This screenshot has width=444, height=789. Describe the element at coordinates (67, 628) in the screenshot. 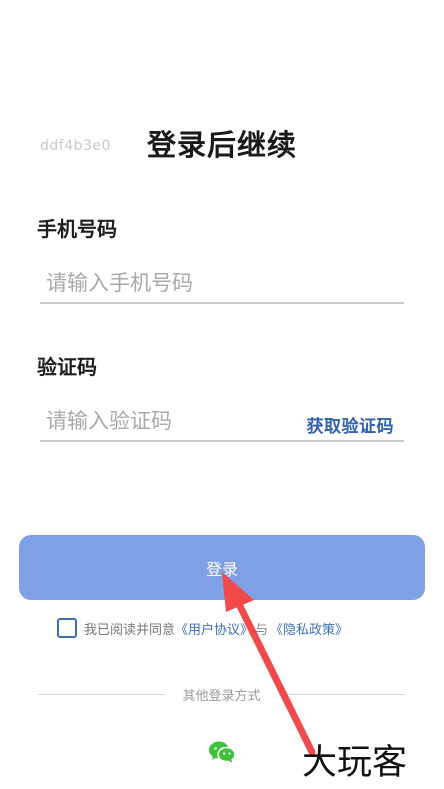

I see `agreement-checkbox` at that location.